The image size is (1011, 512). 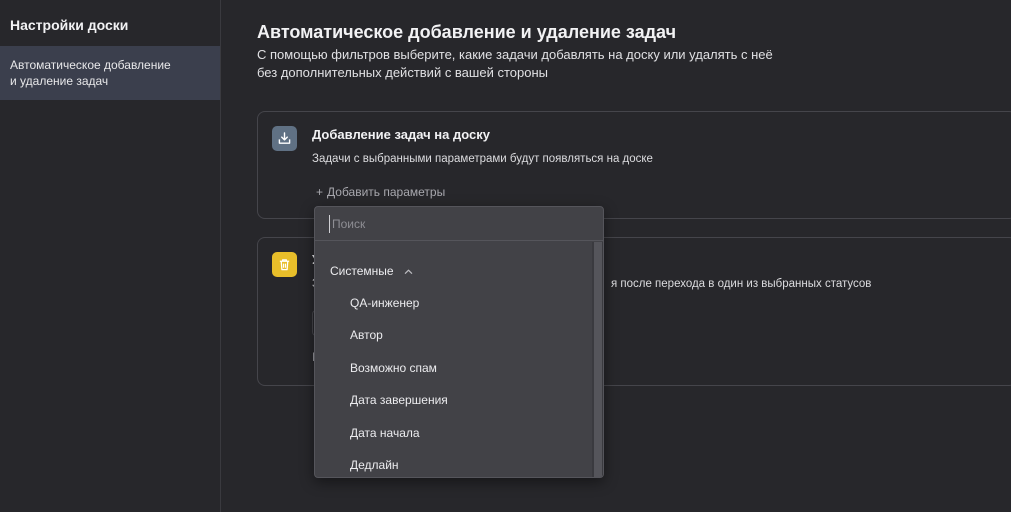 I want to click on scrollbar-thumb, so click(x=598, y=359).